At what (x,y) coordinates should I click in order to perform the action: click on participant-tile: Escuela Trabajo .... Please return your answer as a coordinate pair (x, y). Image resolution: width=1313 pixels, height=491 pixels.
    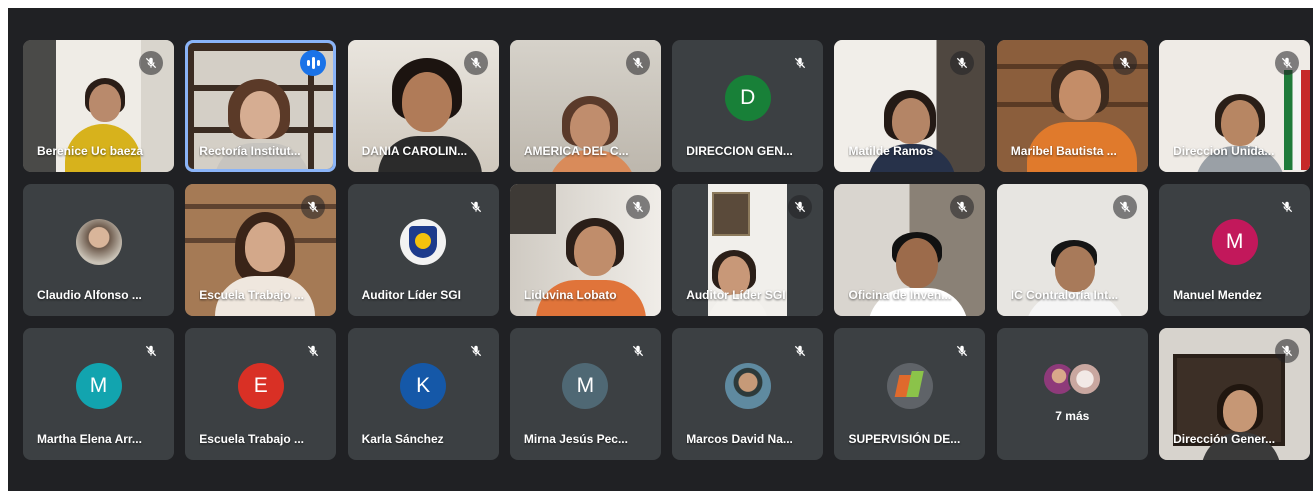
    Looking at the image, I should click on (261, 250).